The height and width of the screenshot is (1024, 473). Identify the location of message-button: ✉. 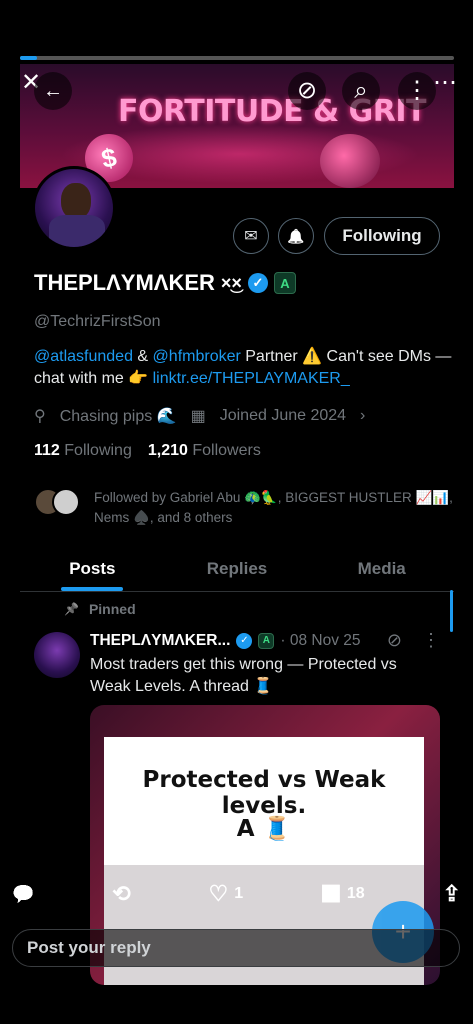
(251, 236).